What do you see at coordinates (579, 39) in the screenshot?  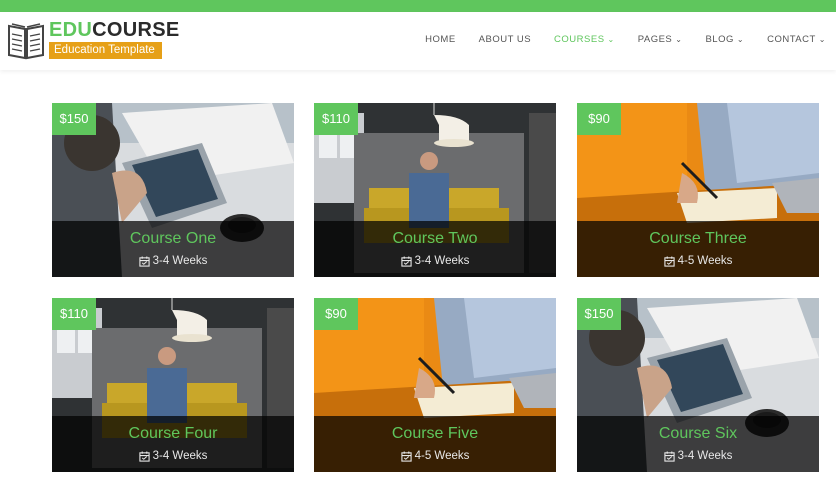 I see `nav-item-label: COURSES` at bounding box center [579, 39].